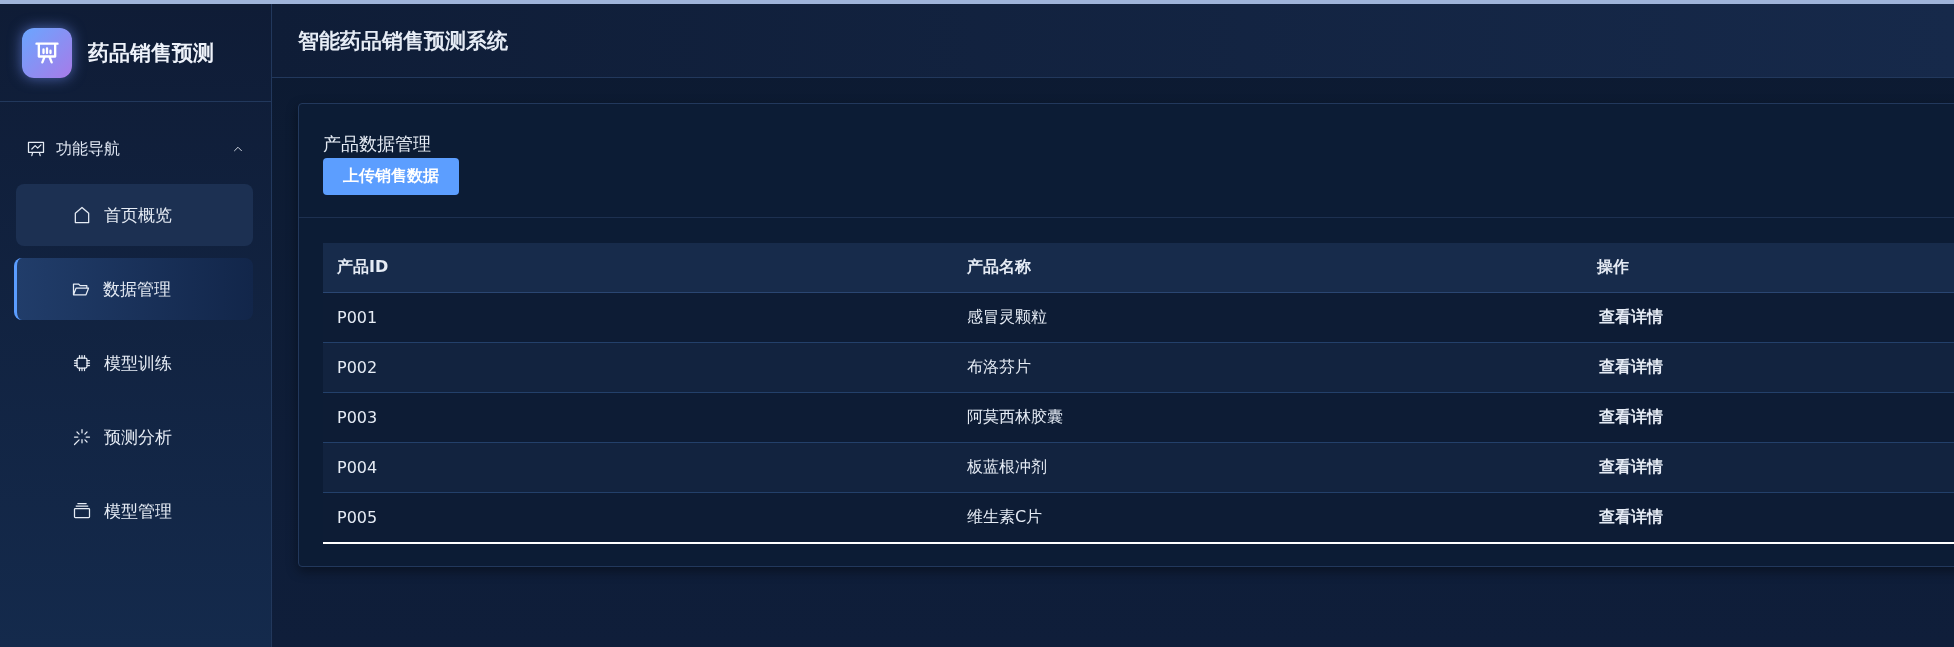  What do you see at coordinates (638, 367) in the screenshot?
I see `table-cell: P002` at bounding box center [638, 367].